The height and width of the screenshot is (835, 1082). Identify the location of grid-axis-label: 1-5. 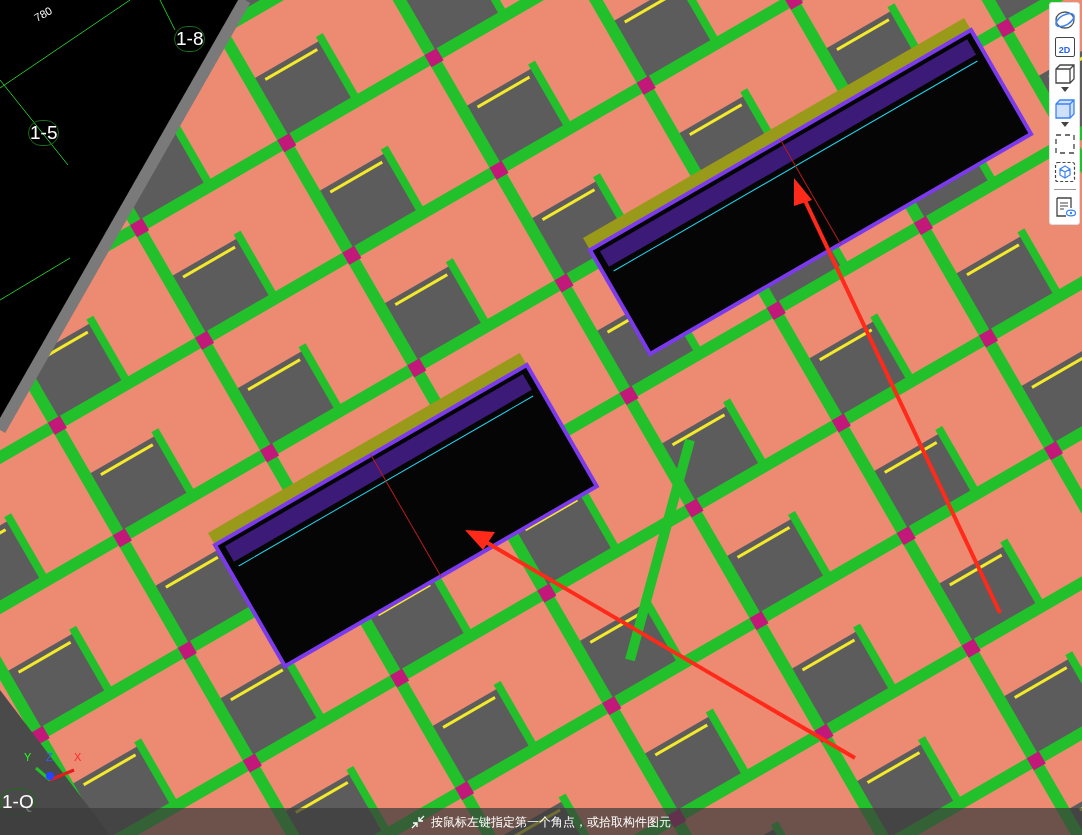
(44, 133).